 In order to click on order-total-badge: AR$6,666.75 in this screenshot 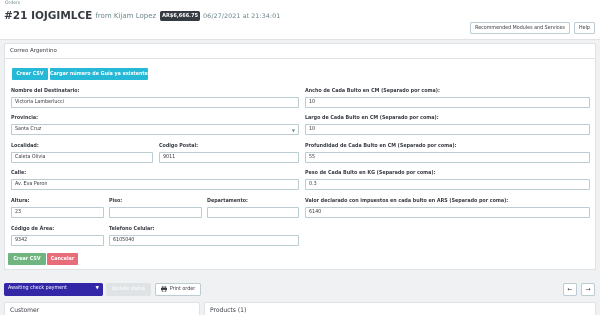, I will do `click(180, 16)`.